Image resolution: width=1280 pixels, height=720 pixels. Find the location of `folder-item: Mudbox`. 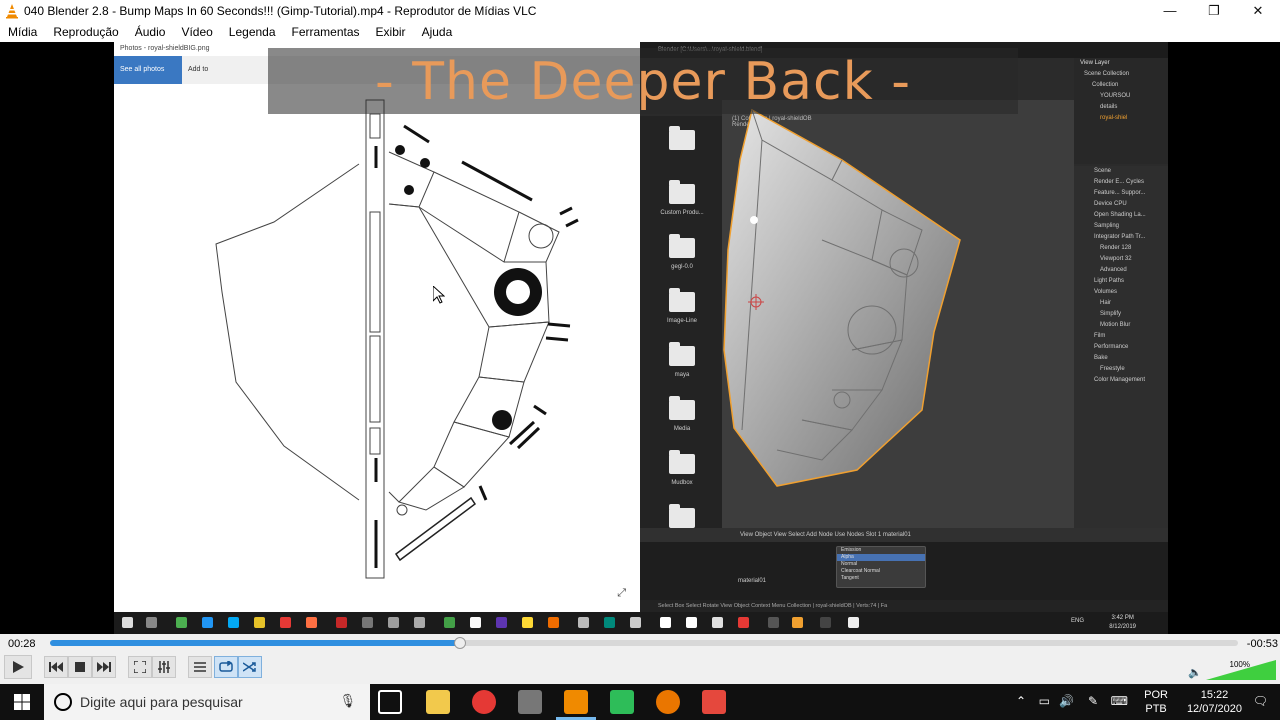

folder-item: Mudbox is located at coordinates (682, 468).